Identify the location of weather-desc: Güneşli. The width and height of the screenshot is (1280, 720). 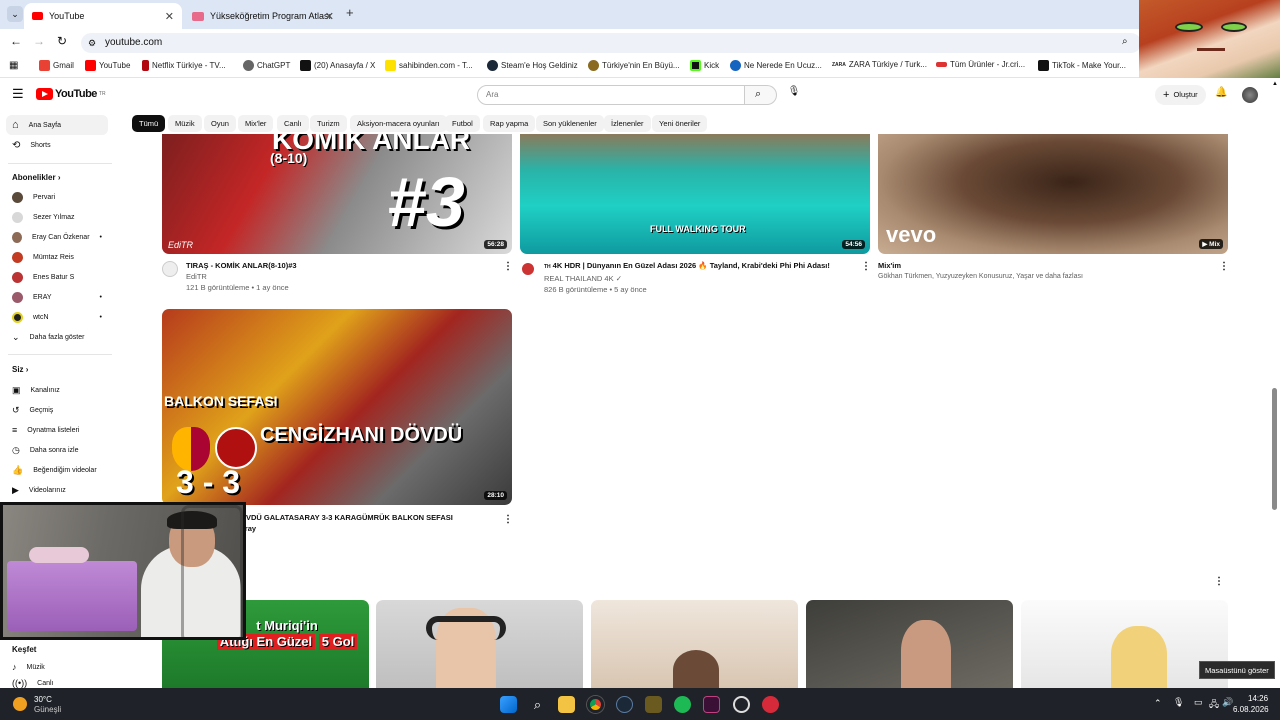
(47, 709).